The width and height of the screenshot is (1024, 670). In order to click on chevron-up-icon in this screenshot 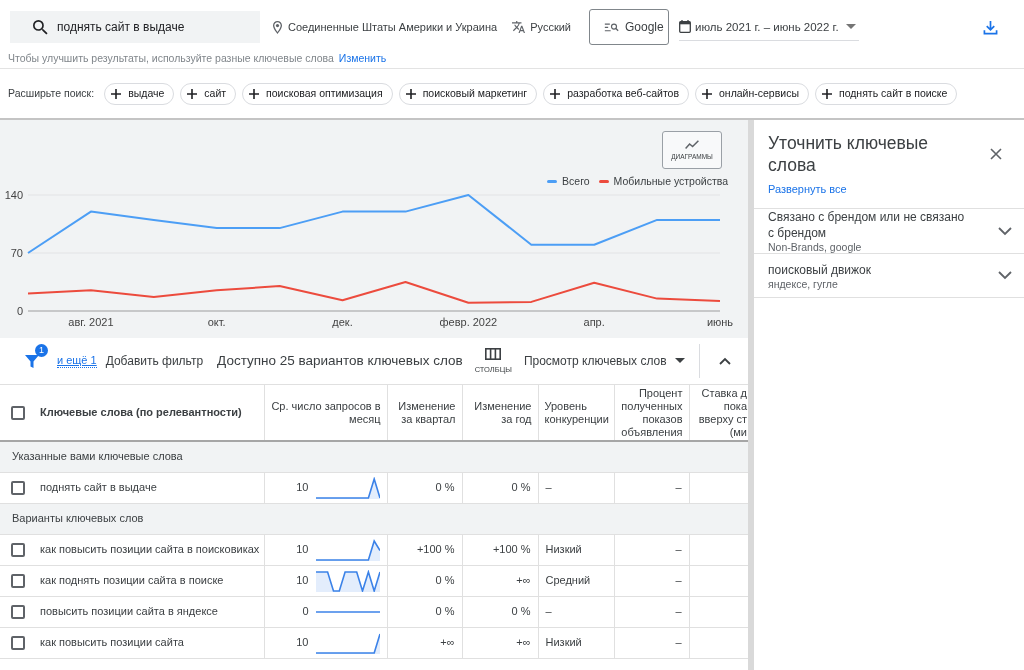, I will do `click(724, 361)`.